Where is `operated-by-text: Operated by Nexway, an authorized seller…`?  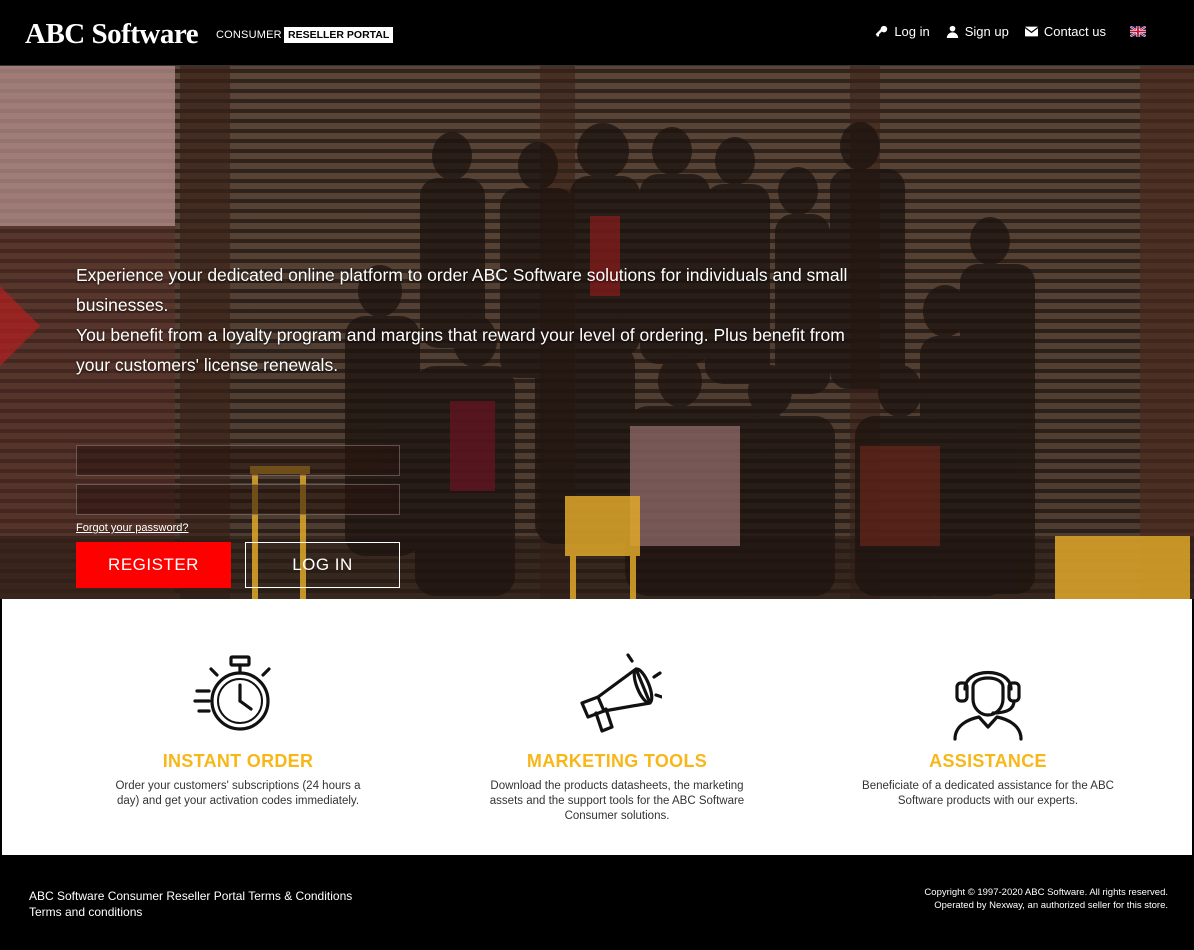 operated-by-text: Operated by Nexway, an authorized seller… is located at coordinates (1051, 905).